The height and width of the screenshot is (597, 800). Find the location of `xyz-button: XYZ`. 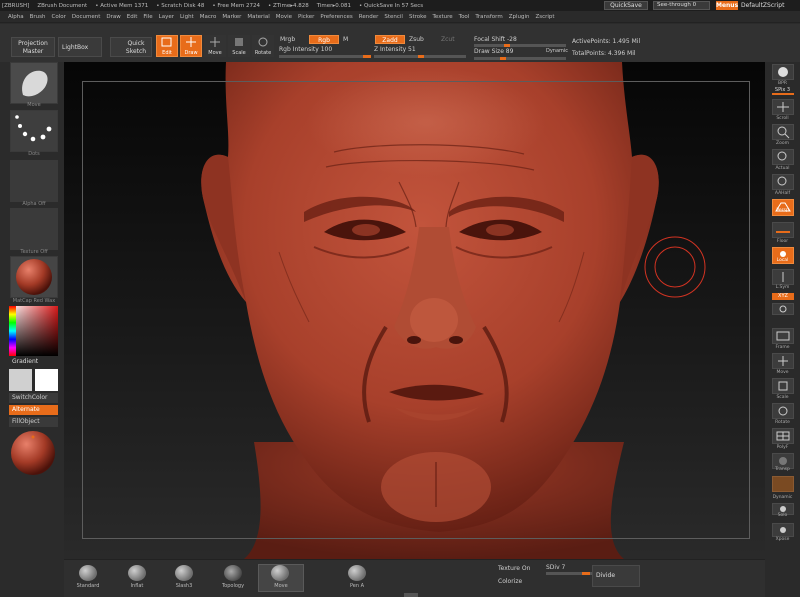

xyz-button: XYZ is located at coordinates (783, 296).